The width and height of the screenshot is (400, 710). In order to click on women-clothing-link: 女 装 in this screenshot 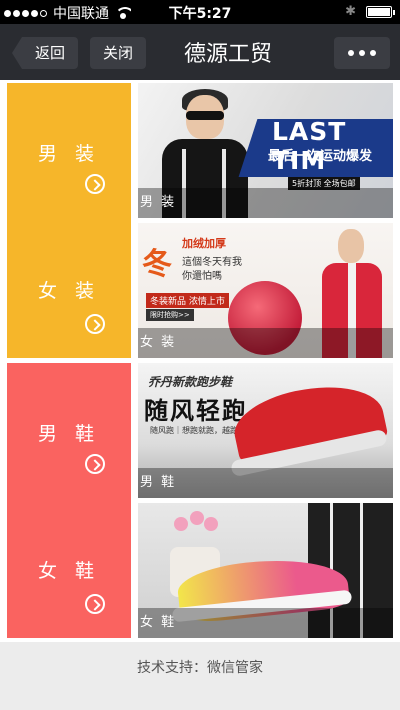, I will do `click(69, 289)`.